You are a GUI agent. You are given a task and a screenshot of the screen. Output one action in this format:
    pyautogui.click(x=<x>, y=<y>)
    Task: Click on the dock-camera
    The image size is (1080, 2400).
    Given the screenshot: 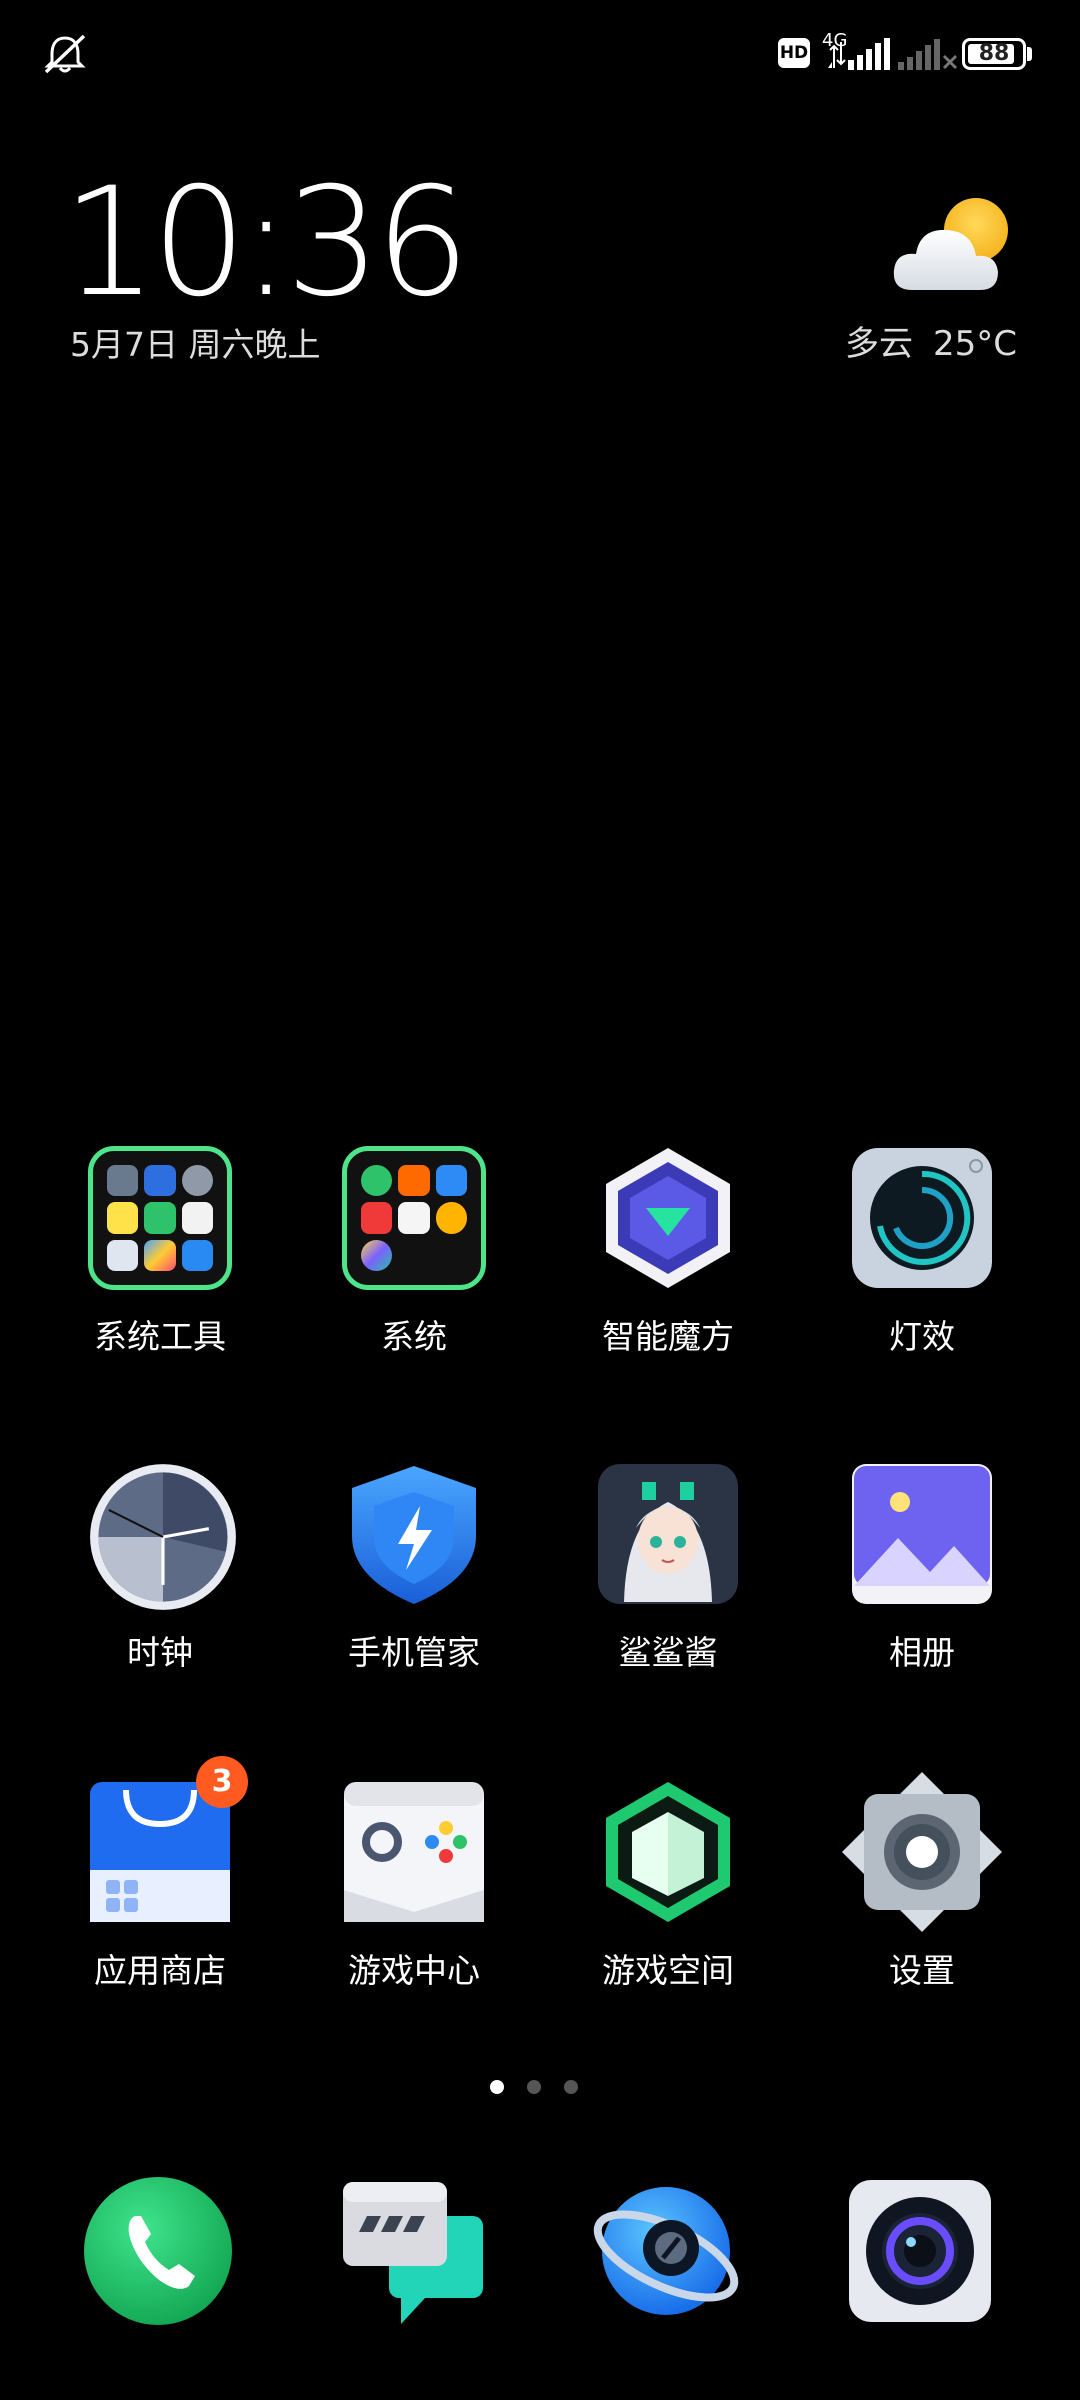 What is the action you would take?
    pyautogui.click(x=920, y=2251)
    